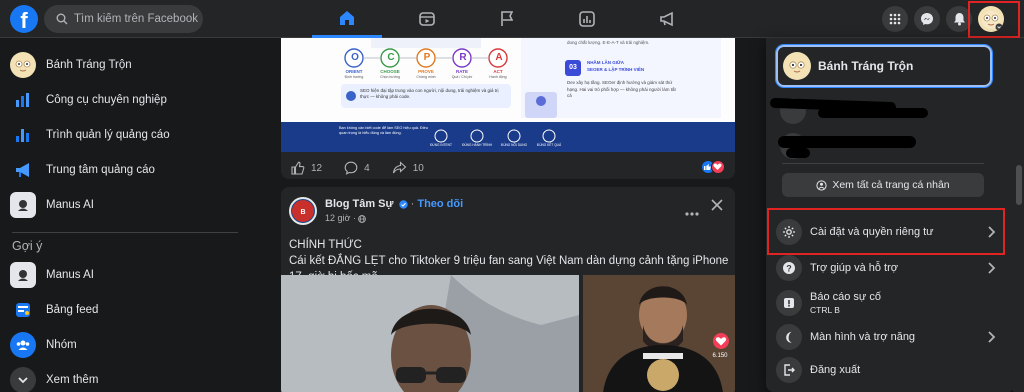 The image size is (1024, 392). What do you see at coordinates (367, 168) in the screenshot?
I see `comment-count: 4` at bounding box center [367, 168].